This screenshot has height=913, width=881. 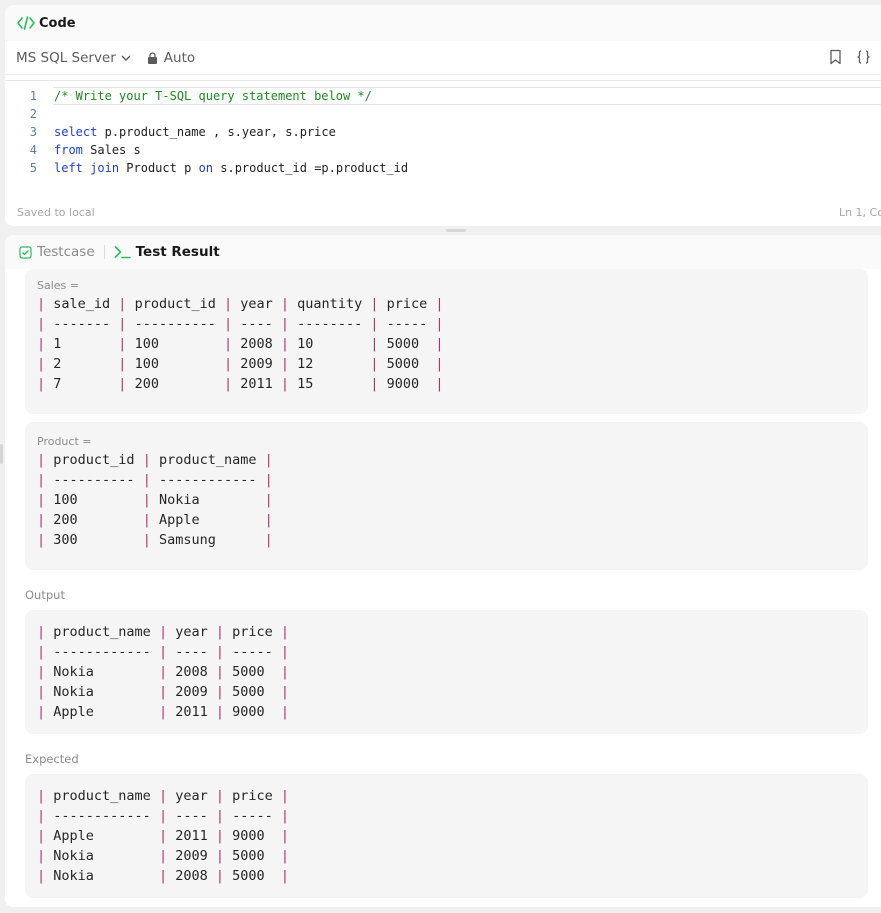 I want to click on code-panel-header: Code, so click(x=443, y=23).